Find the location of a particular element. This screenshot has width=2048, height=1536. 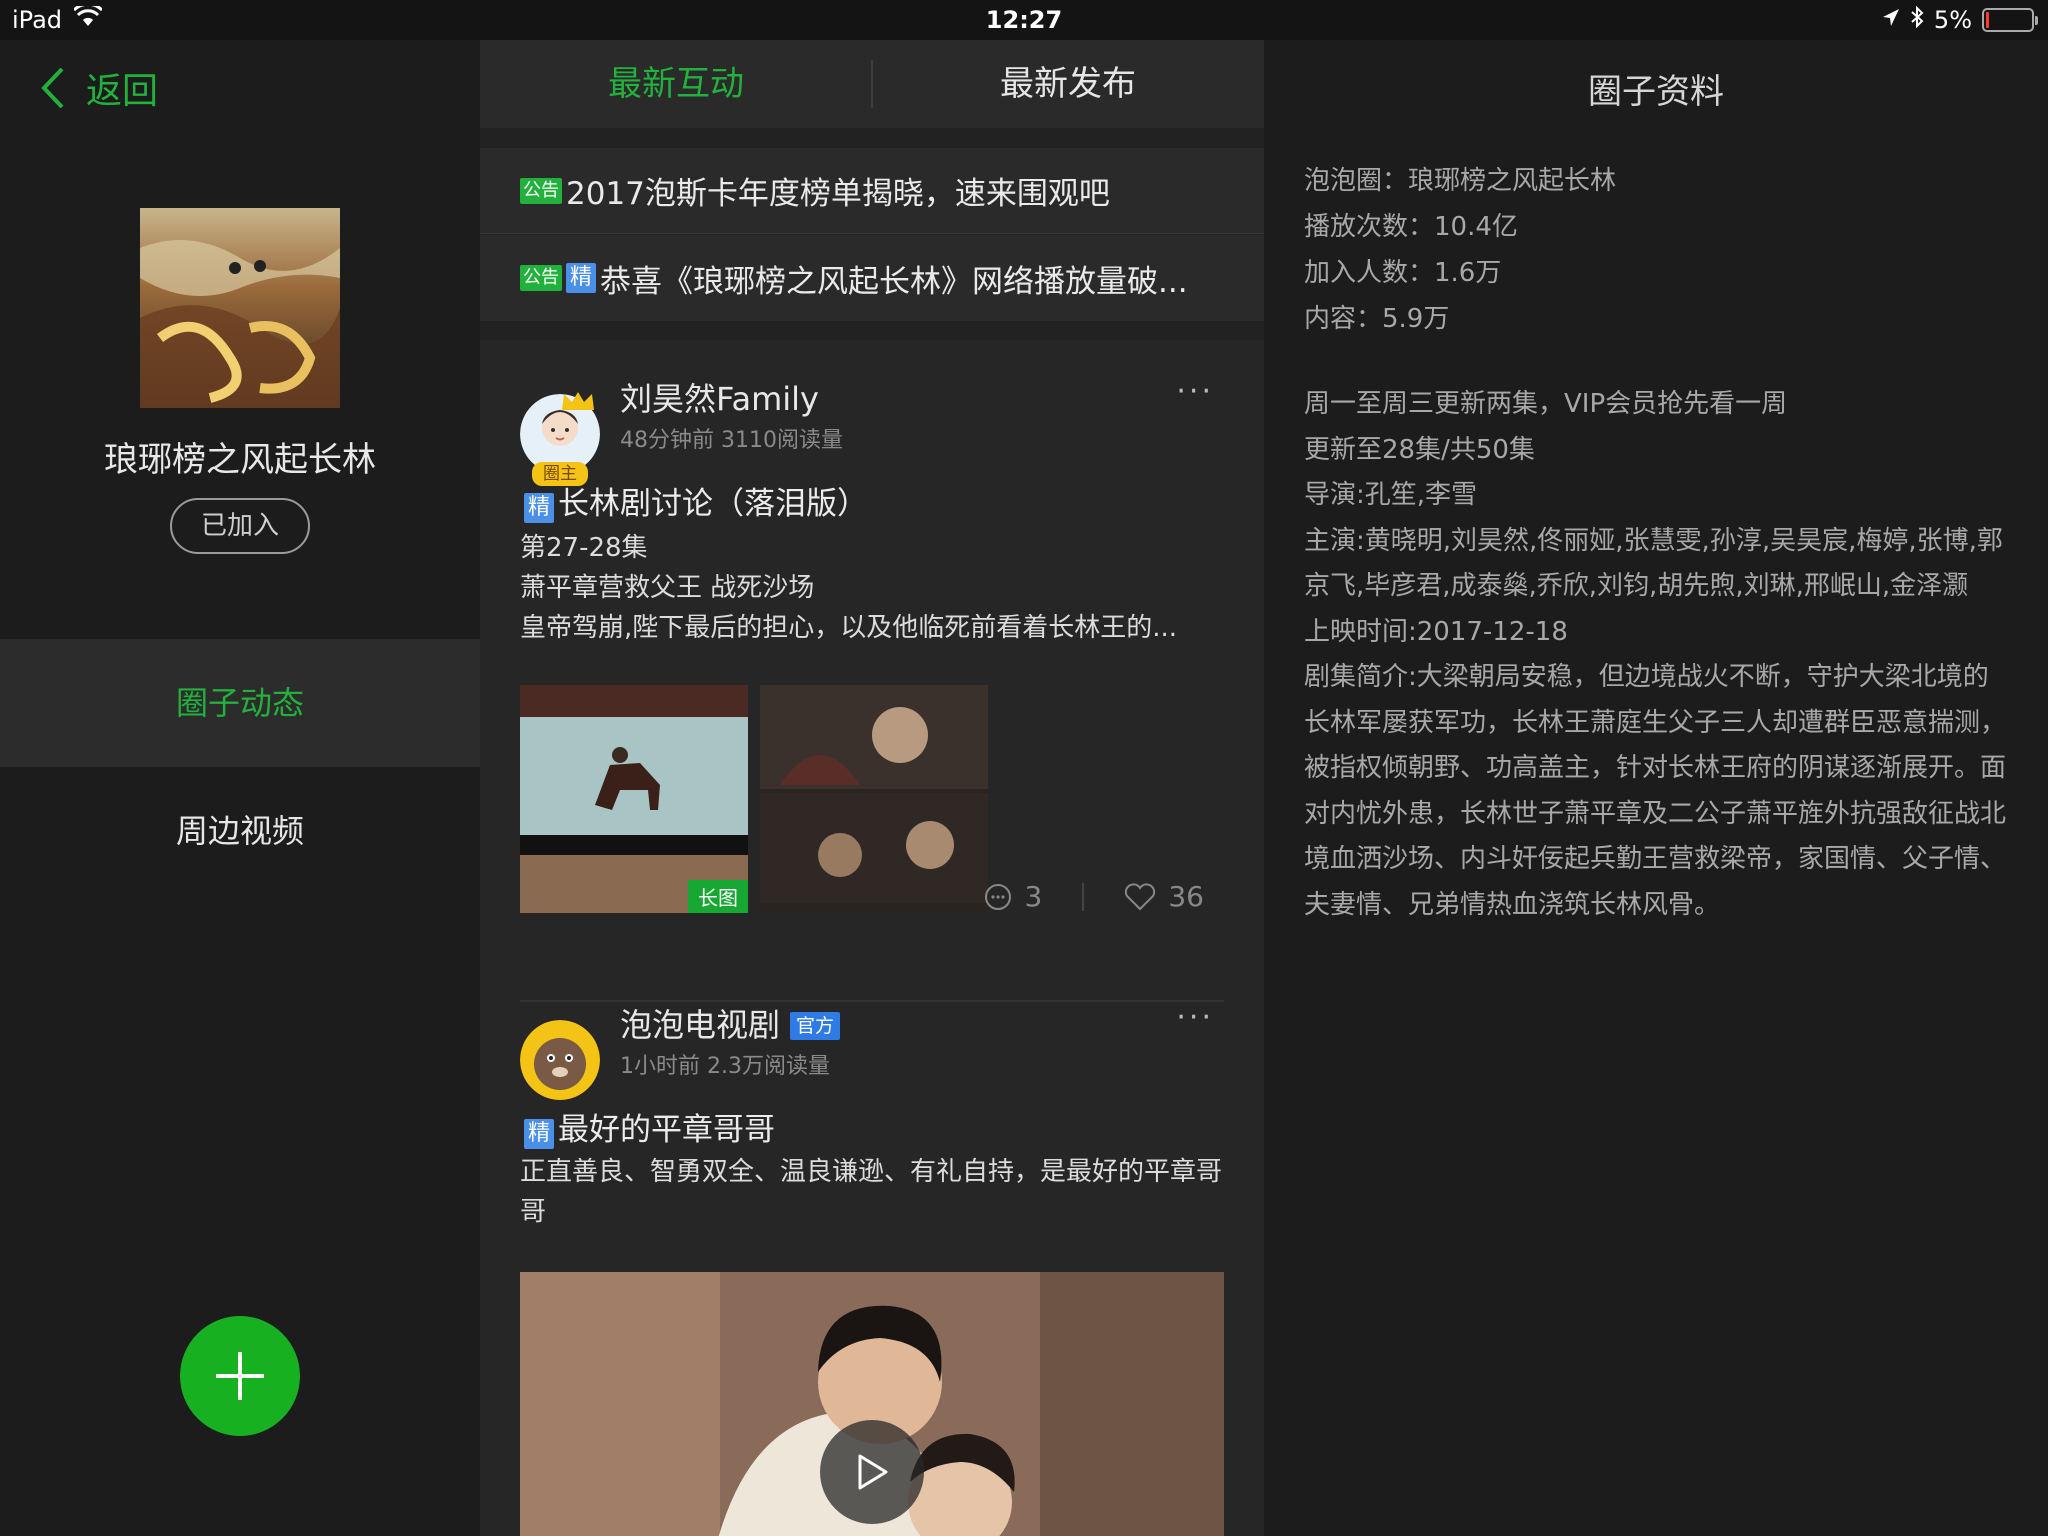

crown-icon is located at coordinates (578, 401).